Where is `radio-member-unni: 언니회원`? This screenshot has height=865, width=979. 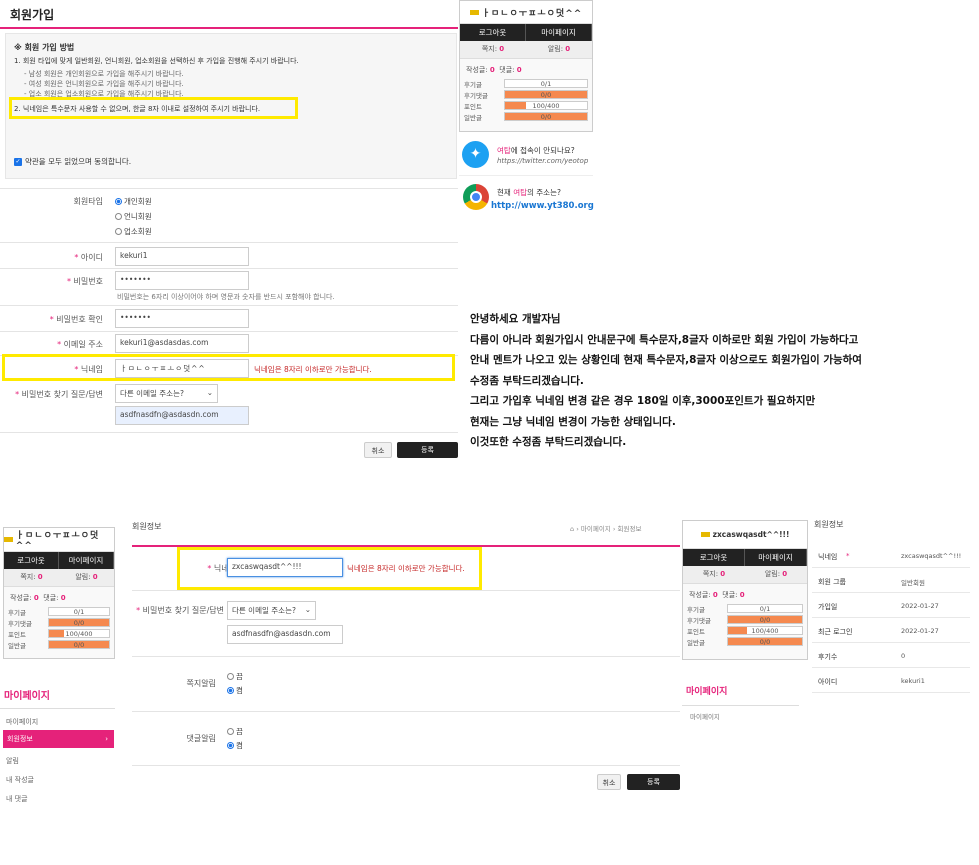
radio-member-unni: 언니회원 is located at coordinates (133, 216).